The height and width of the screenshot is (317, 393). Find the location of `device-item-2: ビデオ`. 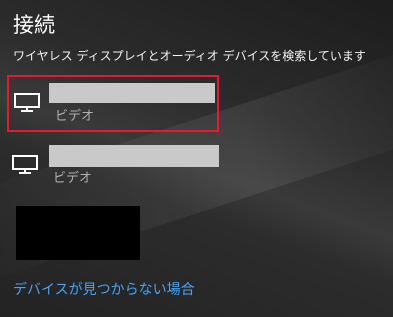

device-item-2: ビデオ is located at coordinates (114, 166).